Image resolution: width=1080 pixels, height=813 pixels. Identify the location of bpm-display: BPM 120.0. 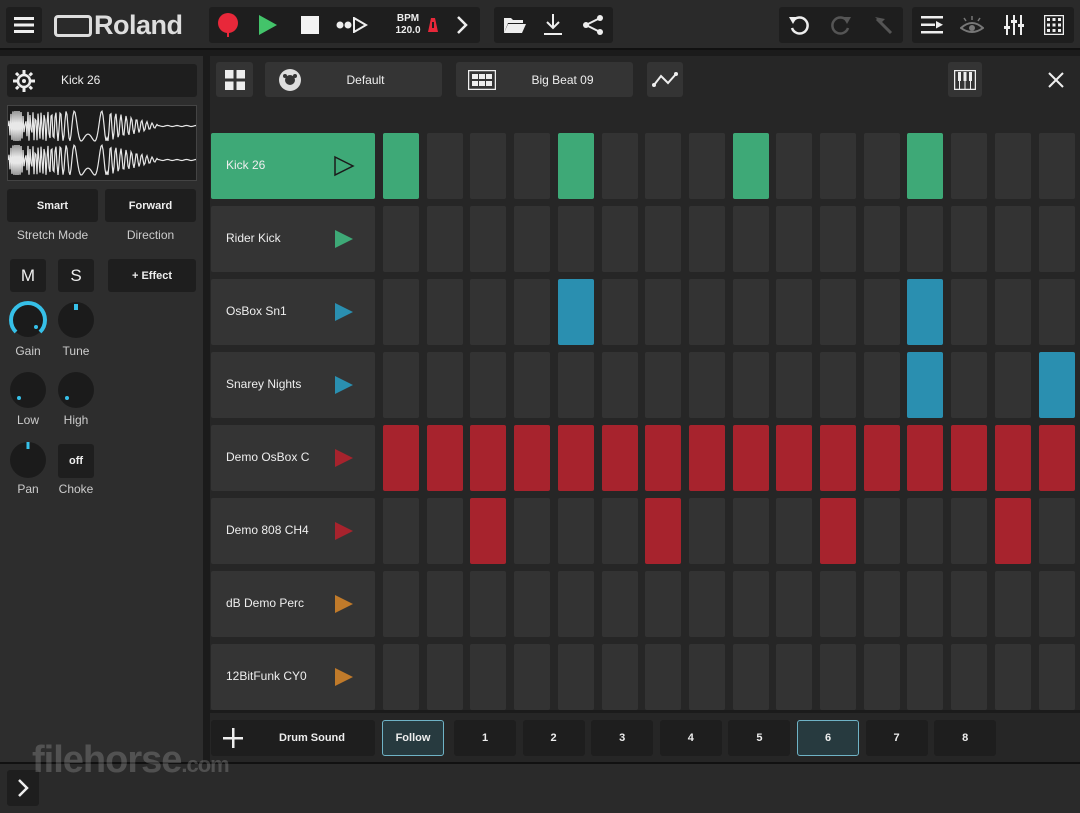
(408, 25).